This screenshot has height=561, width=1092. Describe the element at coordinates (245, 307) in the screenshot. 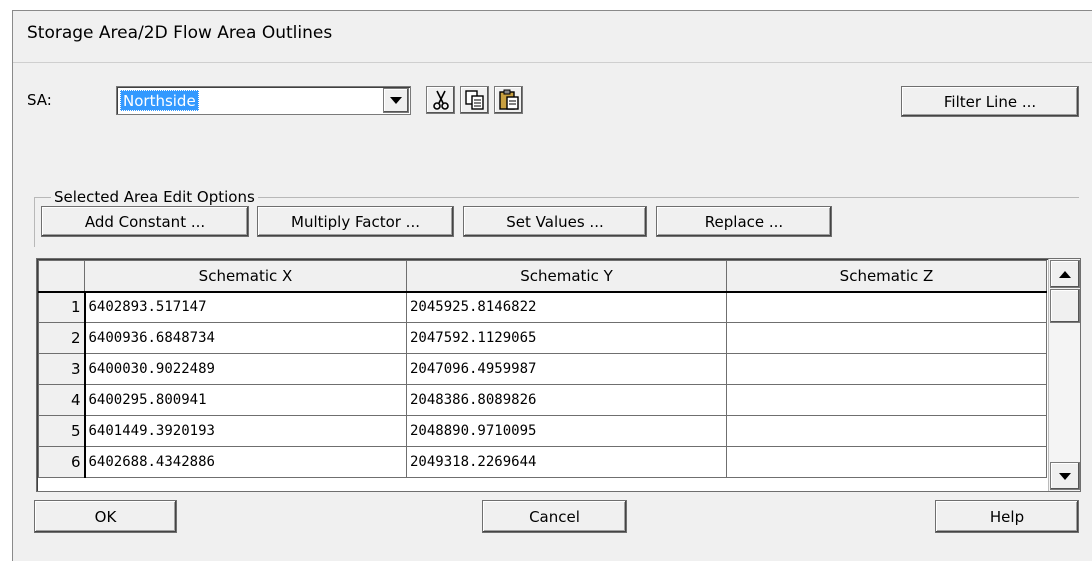

I see `cell-schematic-x: 6402893.517147` at that location.